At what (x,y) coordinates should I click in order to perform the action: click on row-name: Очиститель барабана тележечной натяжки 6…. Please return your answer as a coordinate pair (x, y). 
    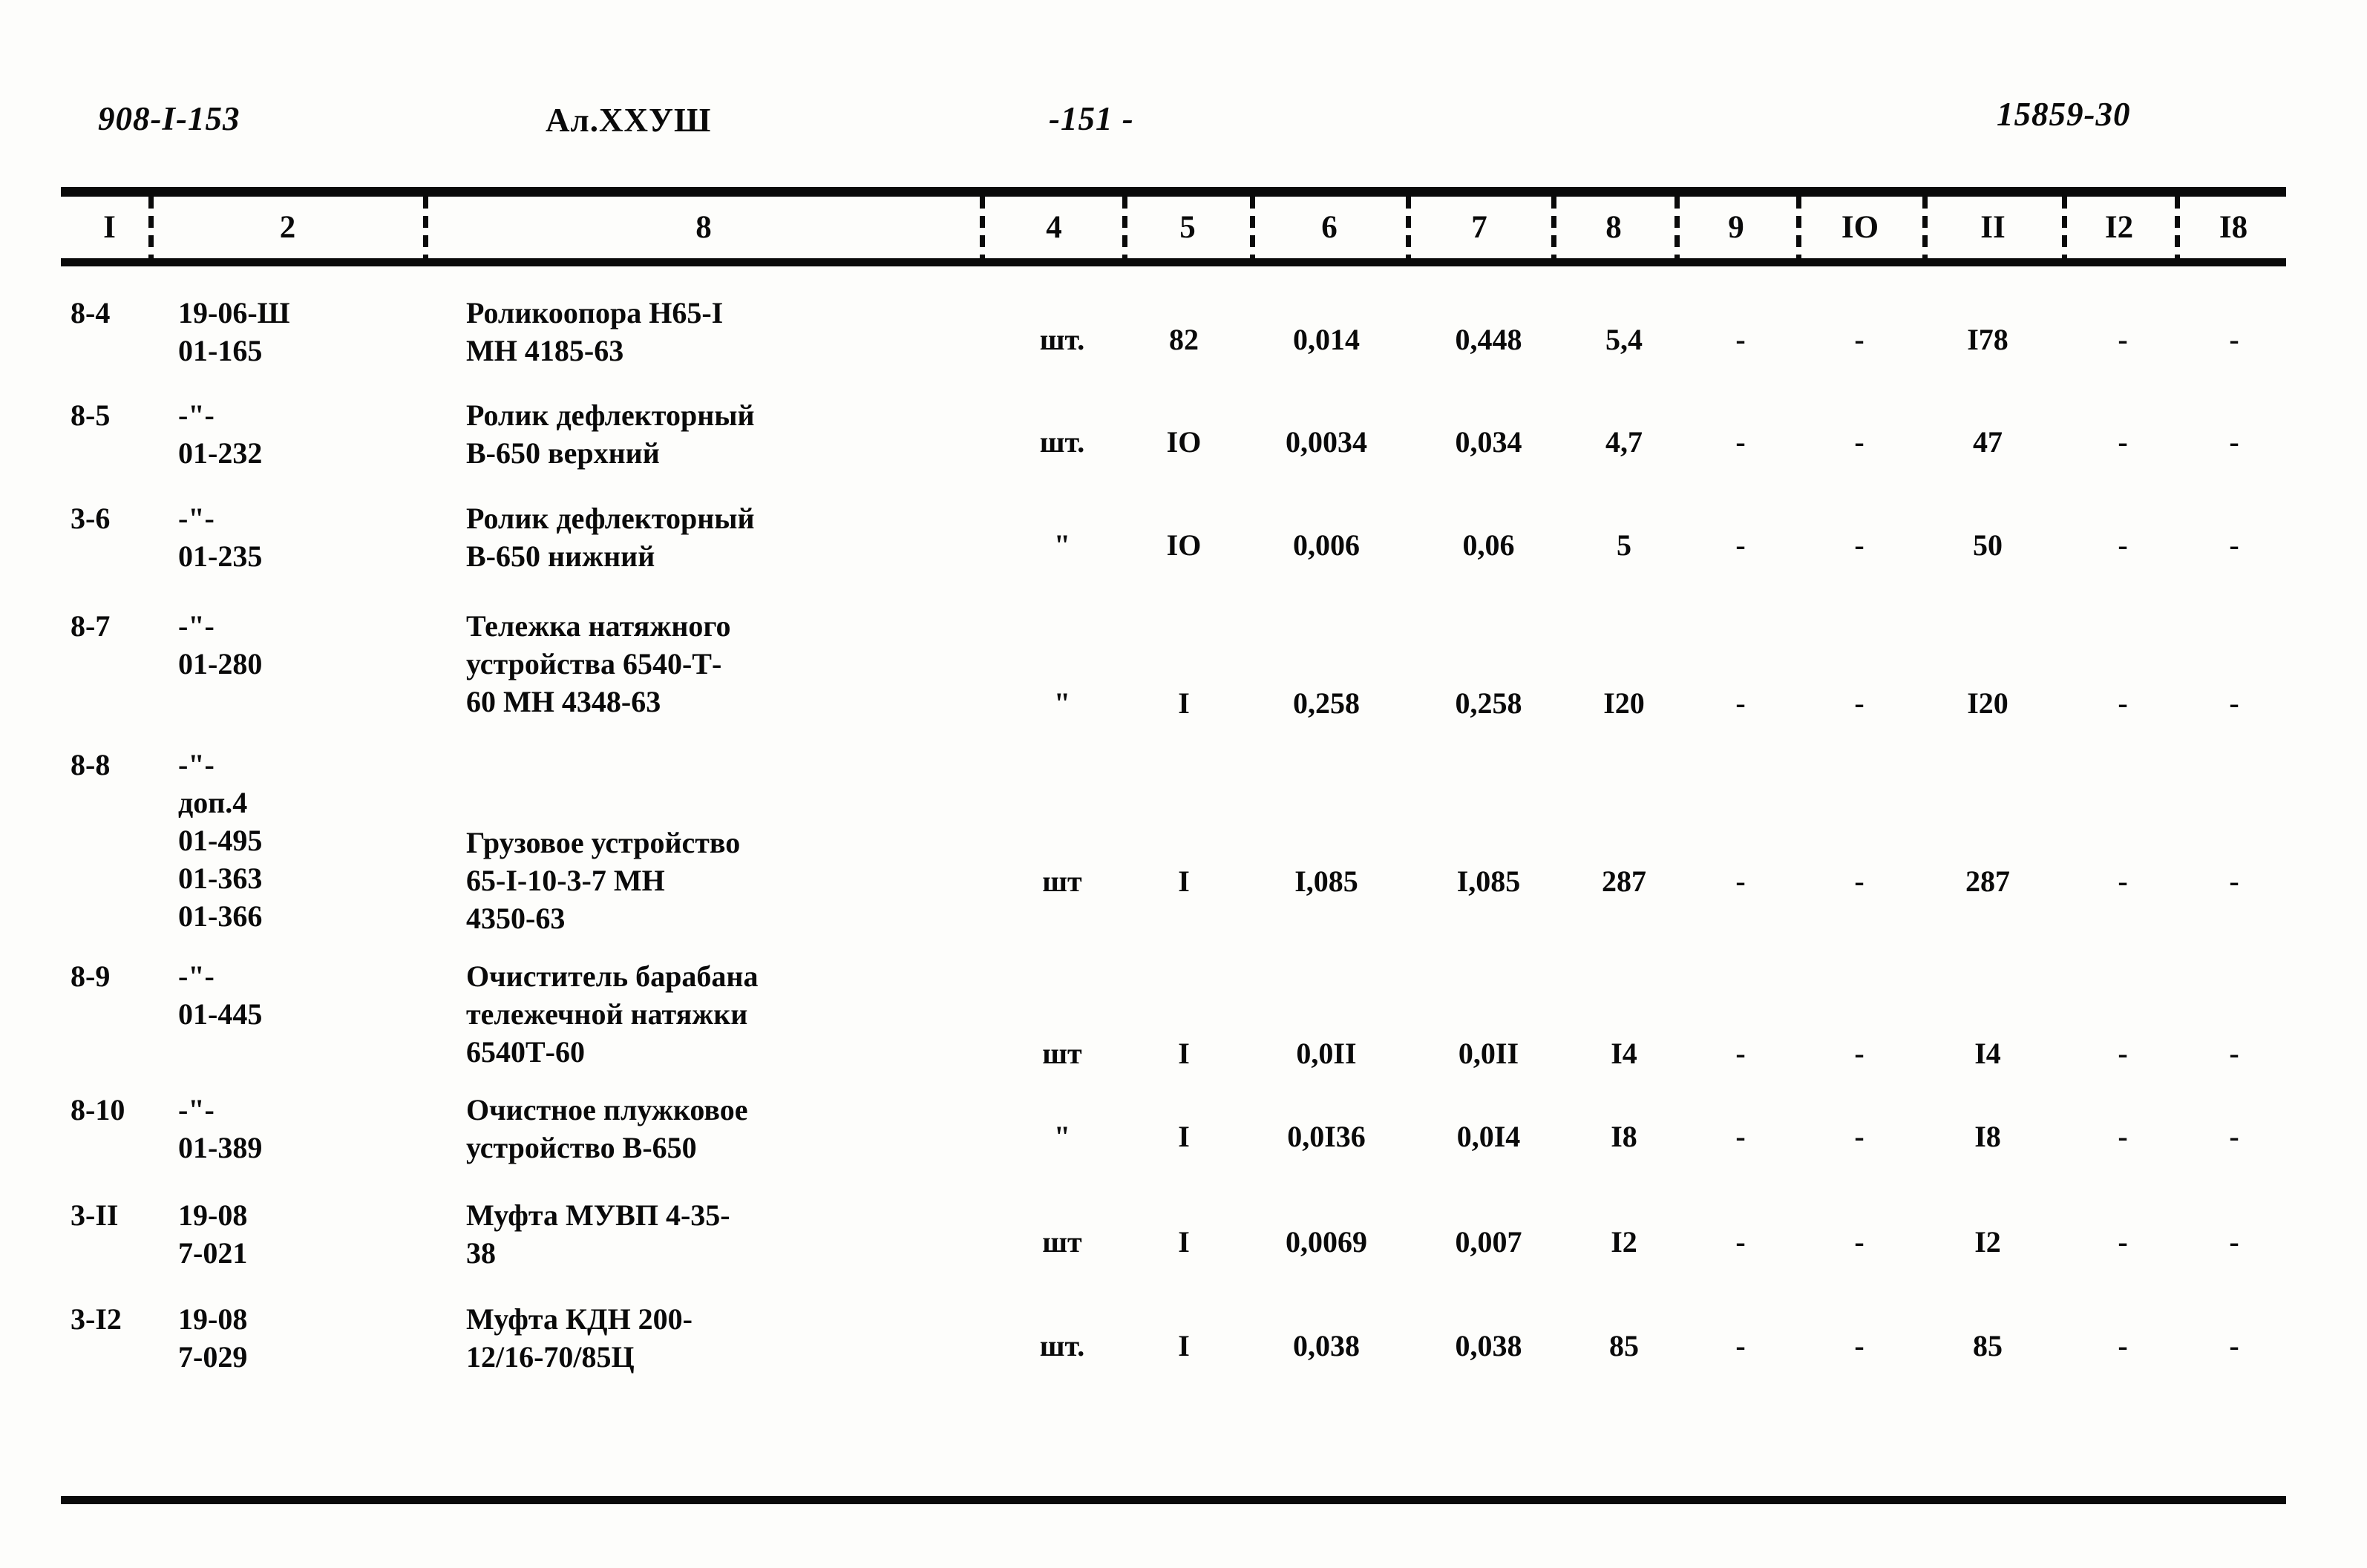
    Looking at the image, I should click on (612, 1014).